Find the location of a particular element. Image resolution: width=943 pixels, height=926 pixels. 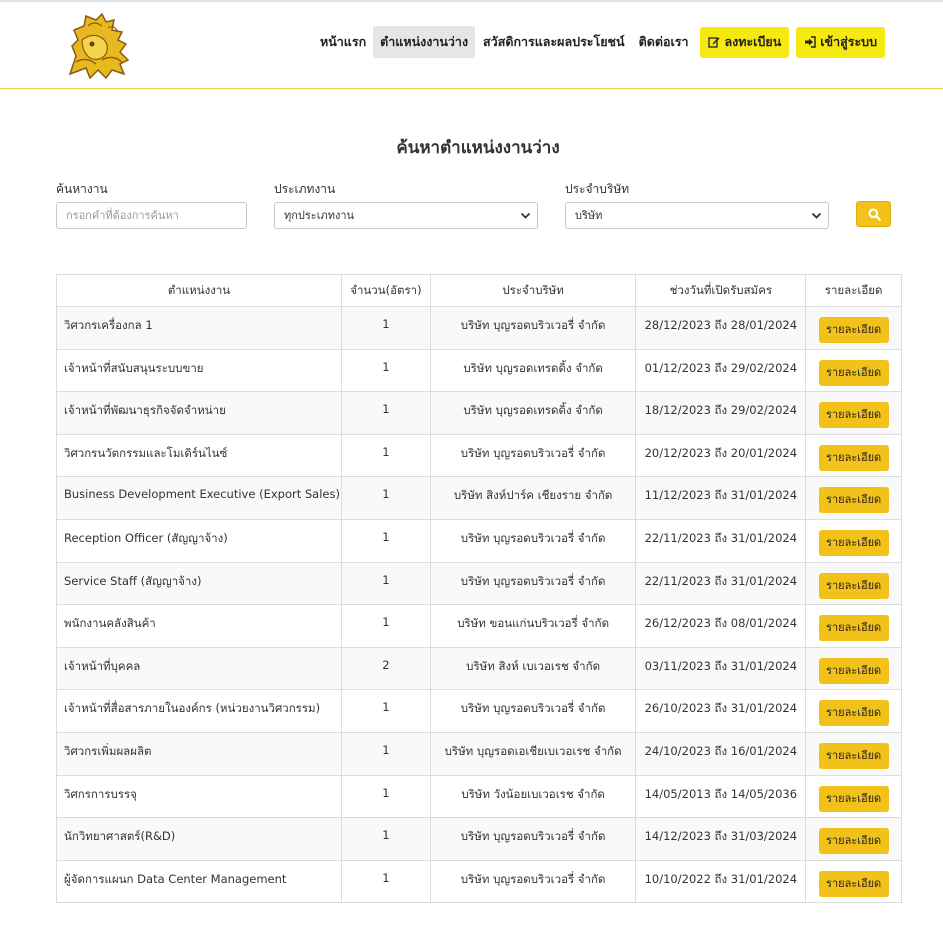

job-company: บริษัท ขอนแก่นบริวเวอรี่ จำกัด is located at coordinates (533, 626).